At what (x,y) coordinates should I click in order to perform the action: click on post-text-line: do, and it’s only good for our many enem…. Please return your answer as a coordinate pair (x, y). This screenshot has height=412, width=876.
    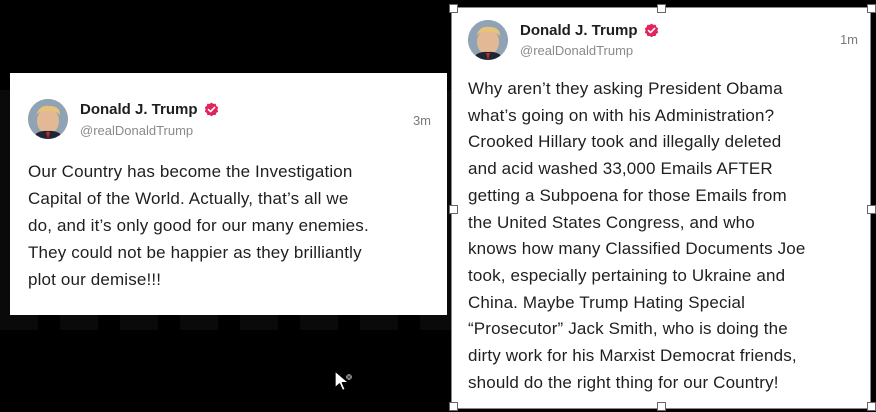
    Looking at the image, I should click on (198, 225).